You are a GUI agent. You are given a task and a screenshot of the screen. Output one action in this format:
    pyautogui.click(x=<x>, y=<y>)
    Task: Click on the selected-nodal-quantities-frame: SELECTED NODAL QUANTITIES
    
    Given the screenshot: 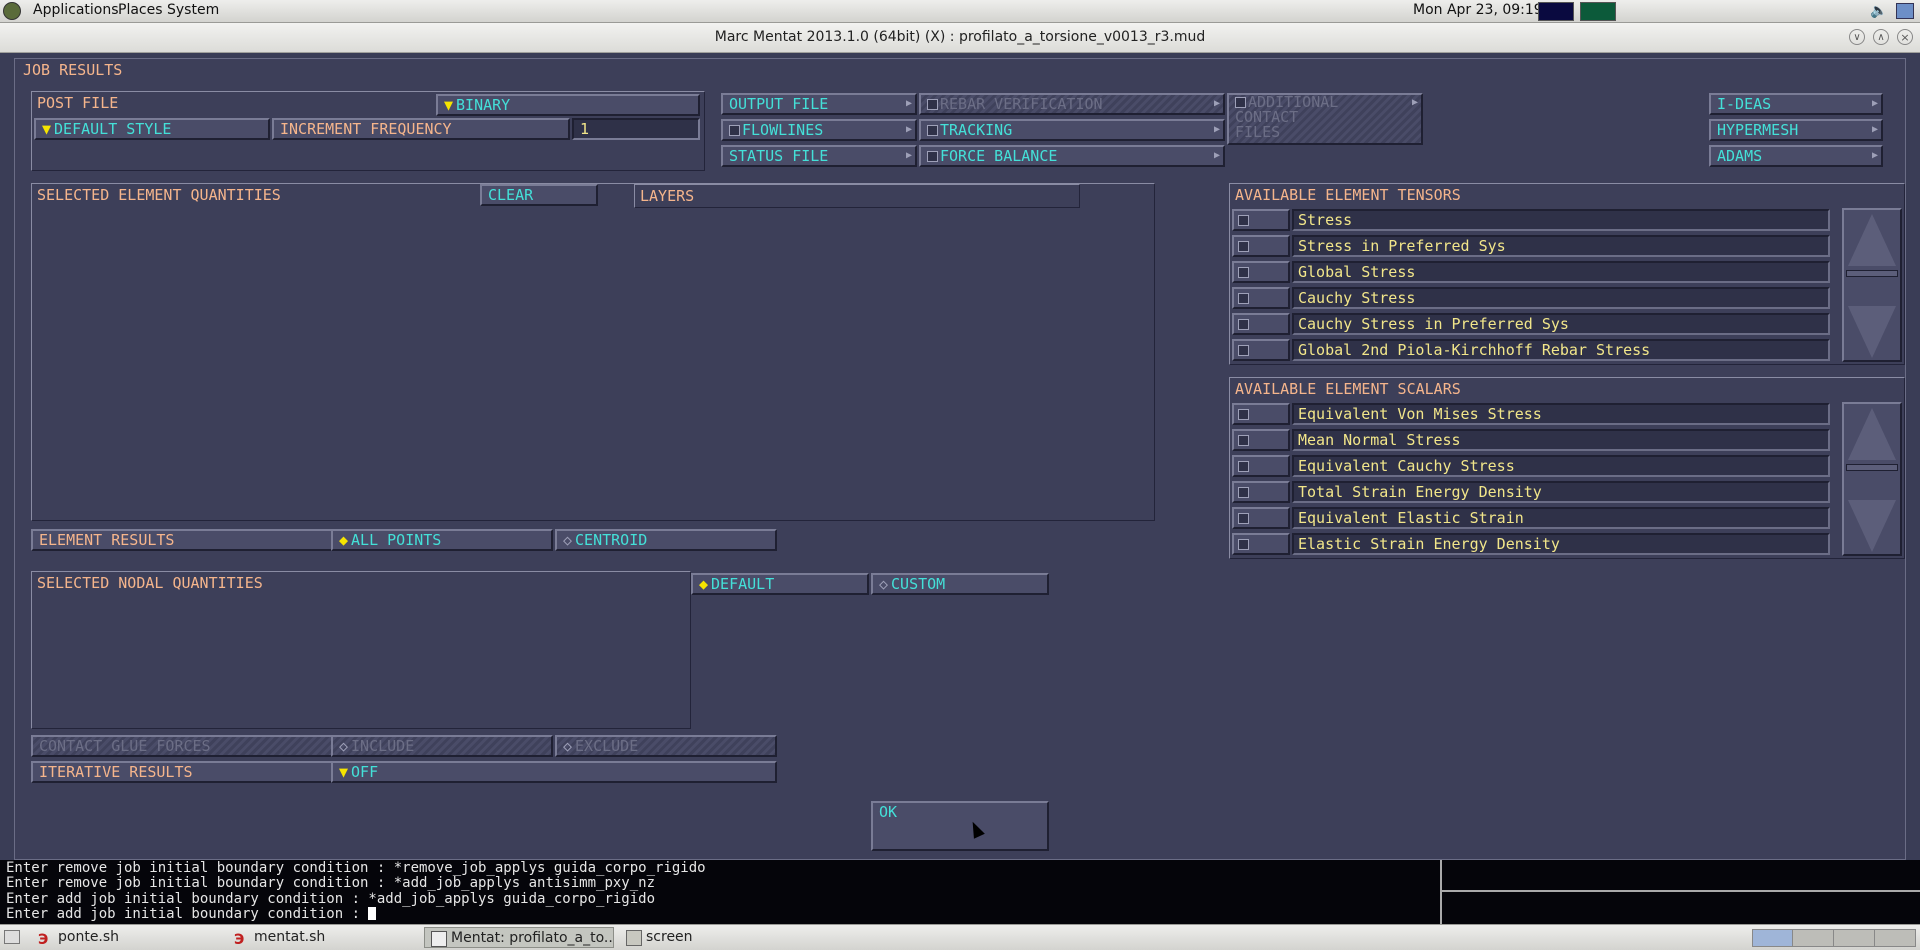 What is the action you would take?
    pyautogui.click(x=361, y=650)
    